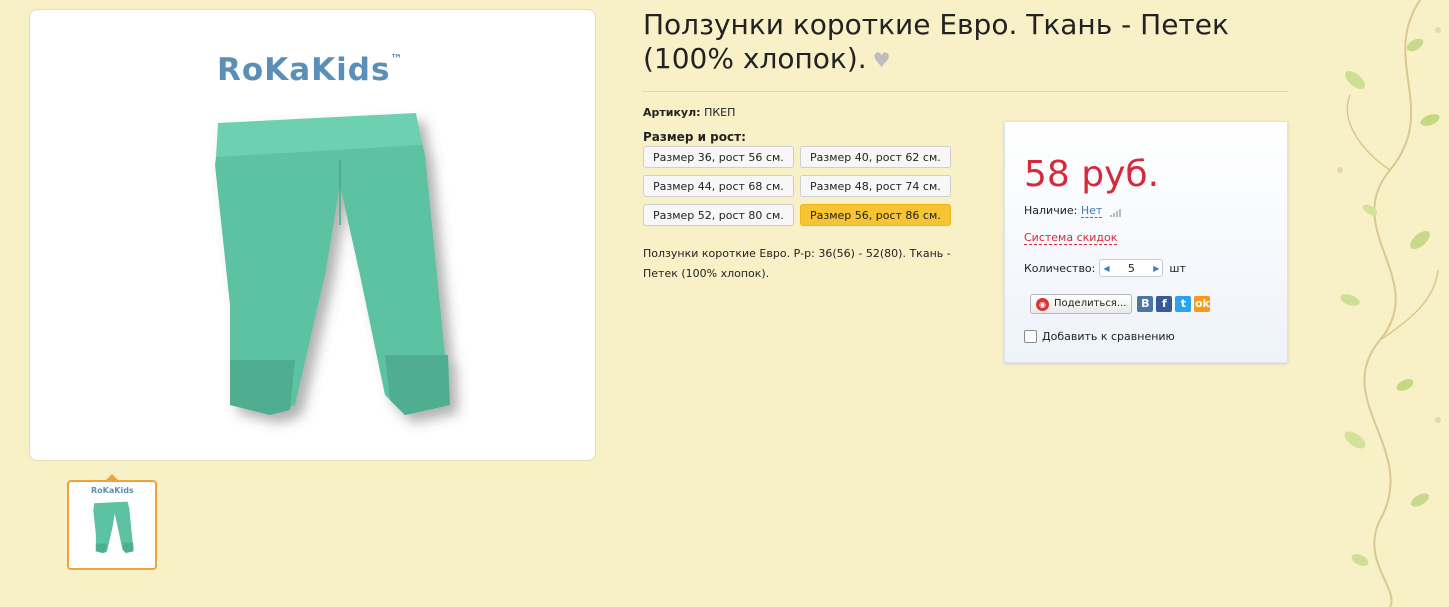 This screenshot has height=607, width=1449. I want to click on thumbnail-brand-logo: RoKaKids, so click(112, 490).